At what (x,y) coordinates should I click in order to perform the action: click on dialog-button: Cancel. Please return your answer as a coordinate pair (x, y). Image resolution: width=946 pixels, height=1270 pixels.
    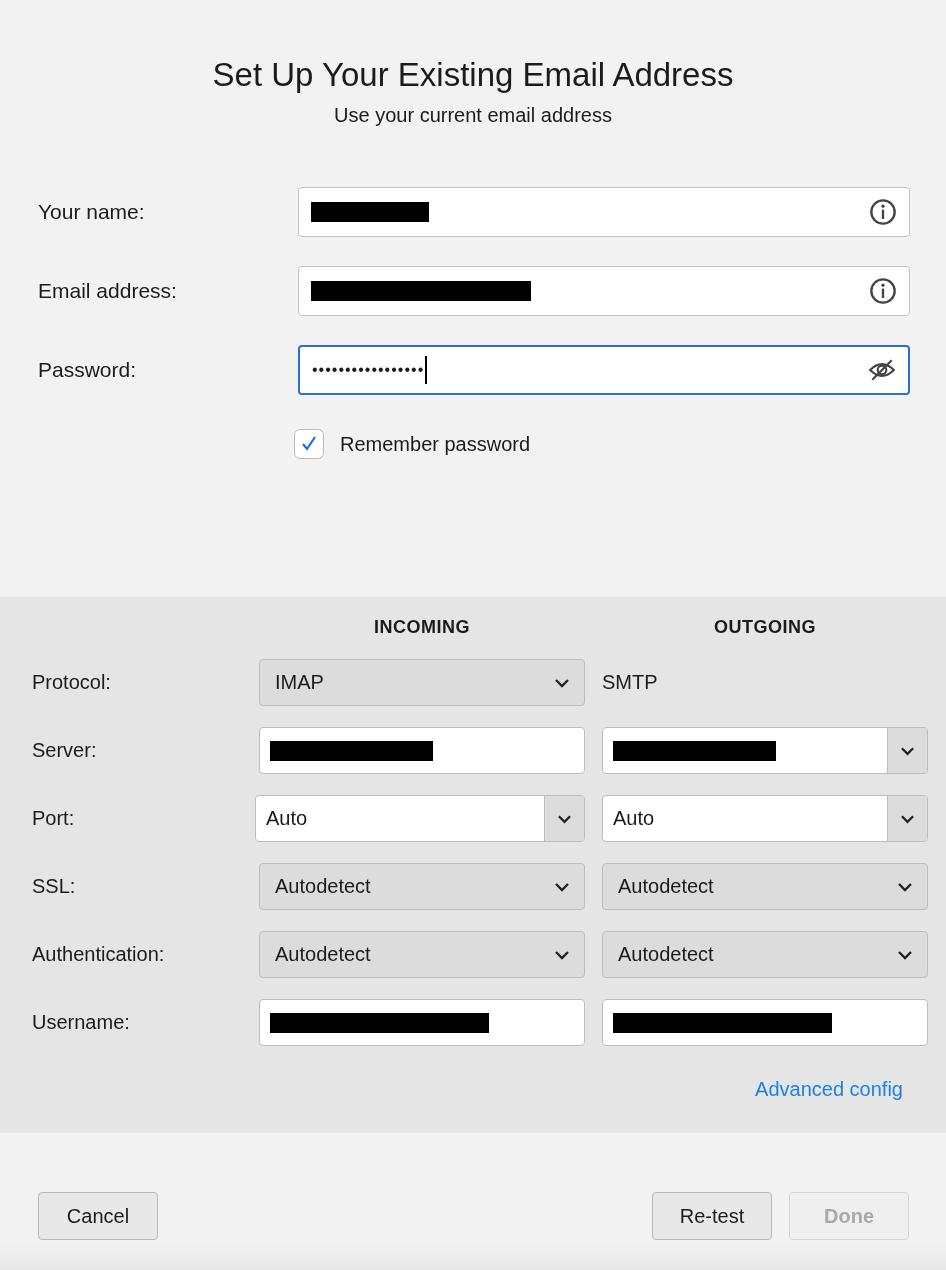
    Looking at the image, I should click on (98, 1216).